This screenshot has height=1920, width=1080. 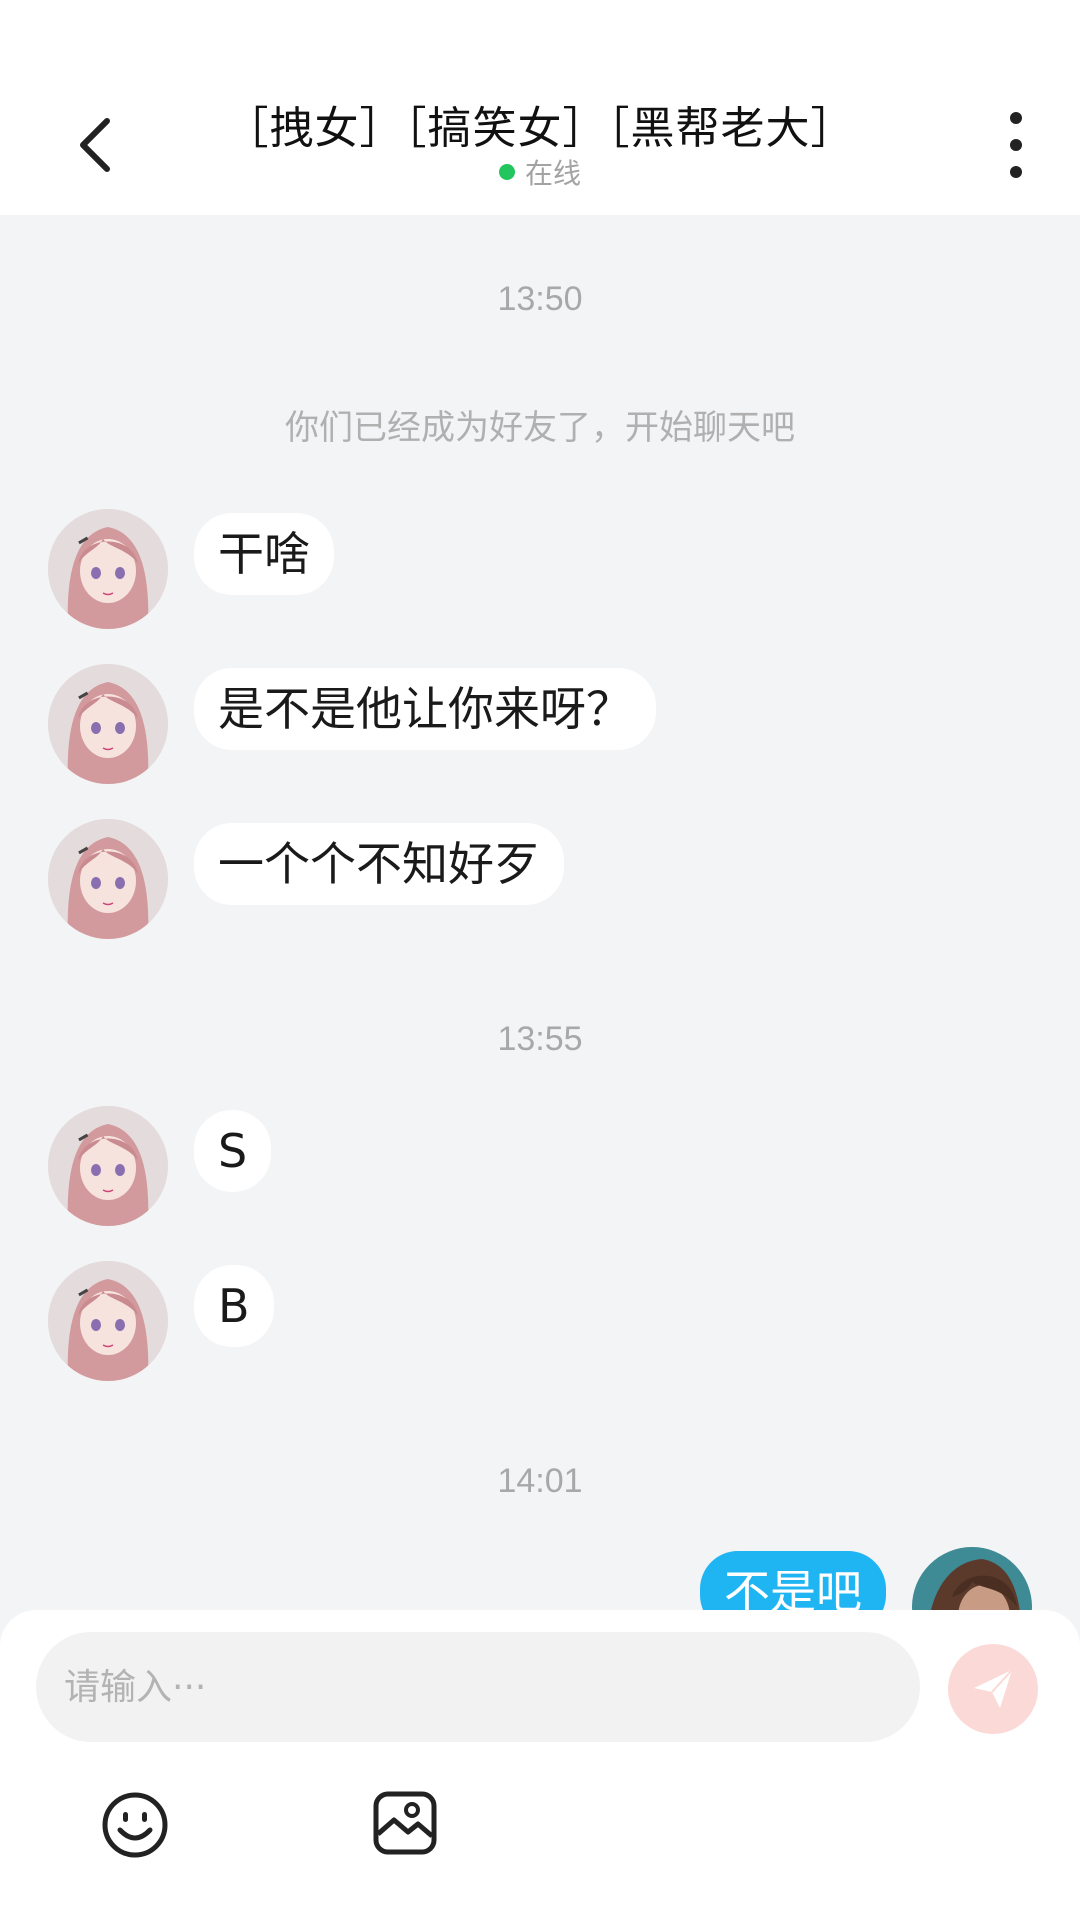 I want to click on timestamp: 14:01, so click(x=540, y=1481).